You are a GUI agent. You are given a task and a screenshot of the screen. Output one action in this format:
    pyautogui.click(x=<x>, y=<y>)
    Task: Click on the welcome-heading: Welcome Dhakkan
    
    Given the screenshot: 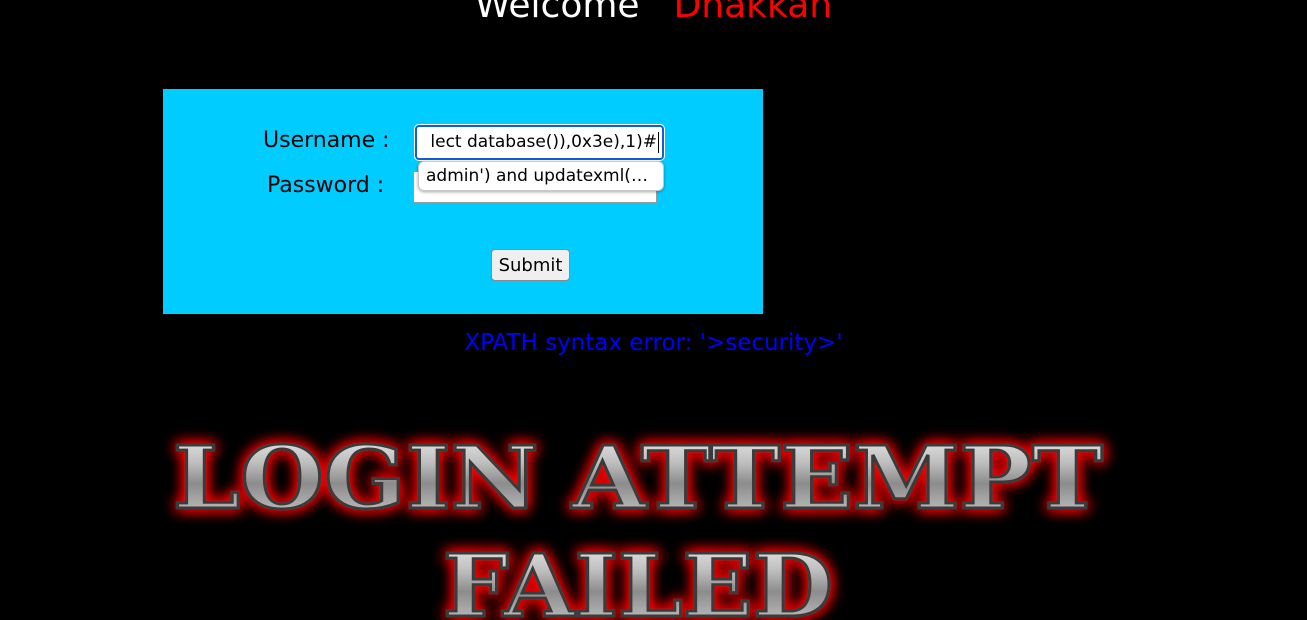 What is the action you would take?
    pyautogui.click(x=653, y=14)
    